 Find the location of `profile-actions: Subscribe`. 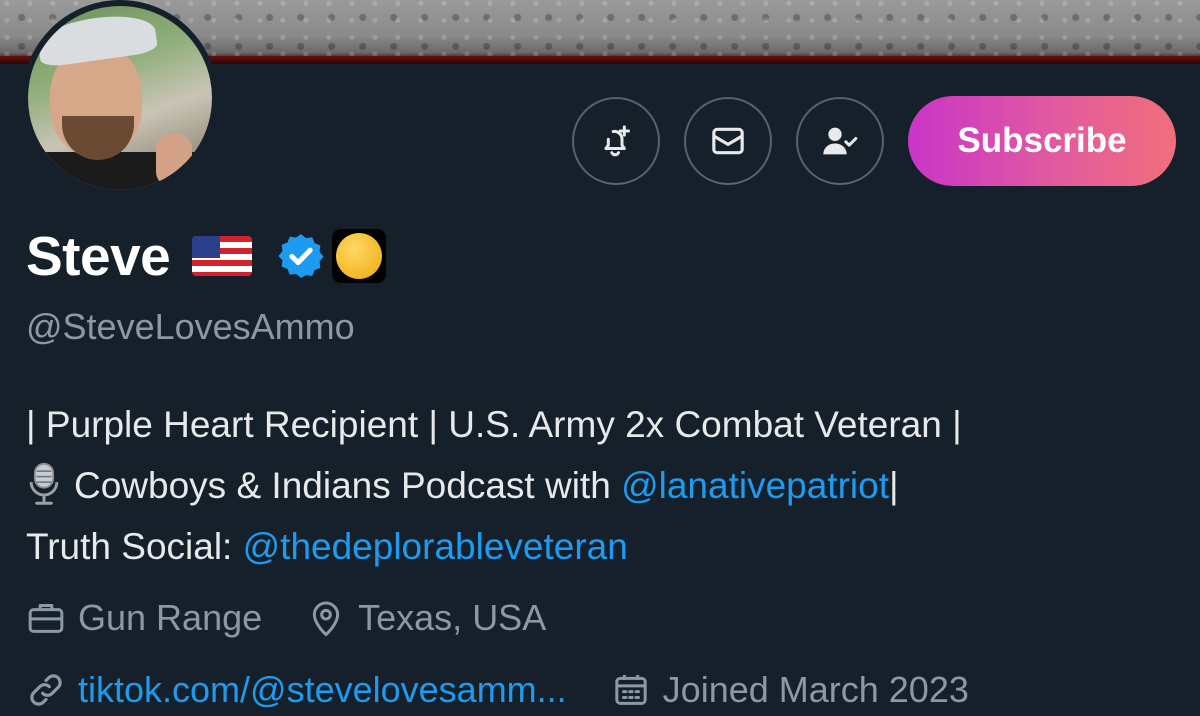

profile-actions: Subscribe is located at coordinates (874, 141).